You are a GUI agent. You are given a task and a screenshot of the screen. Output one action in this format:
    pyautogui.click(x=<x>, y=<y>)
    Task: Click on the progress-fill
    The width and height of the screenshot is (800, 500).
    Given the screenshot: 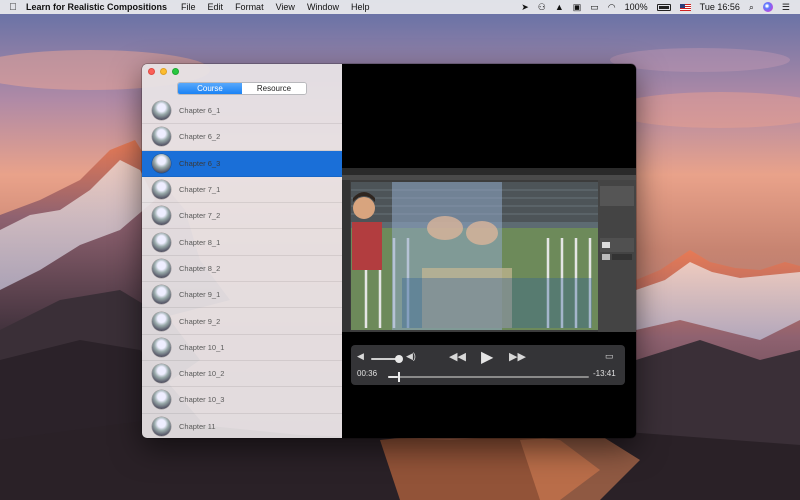 What is the action you would take?
    pyautogui.click(x=393, y=377)
    